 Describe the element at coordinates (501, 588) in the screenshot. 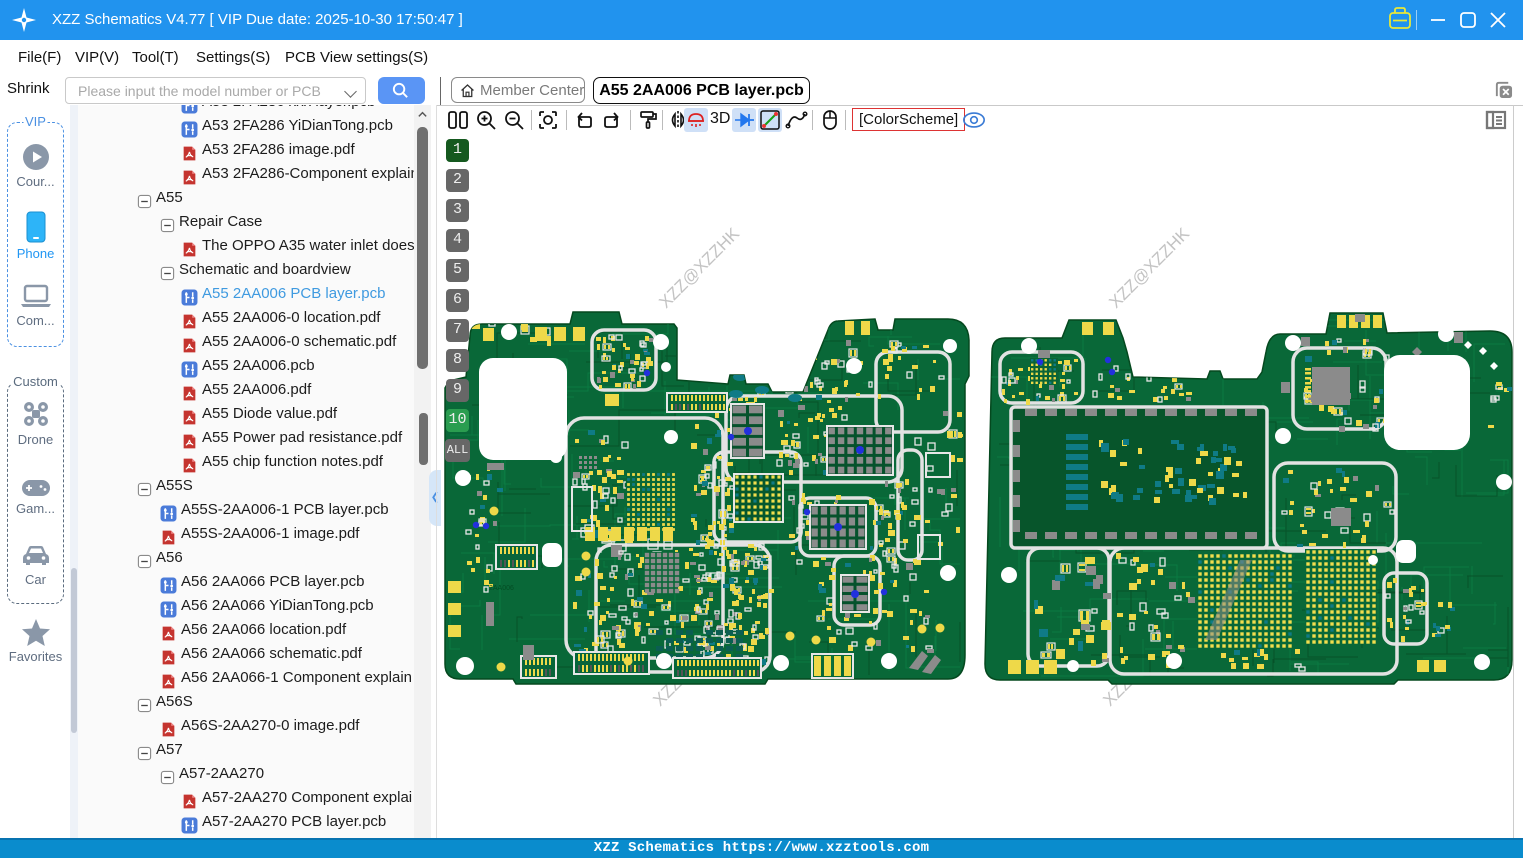

I see `svg-text: 2AA006` at that location.